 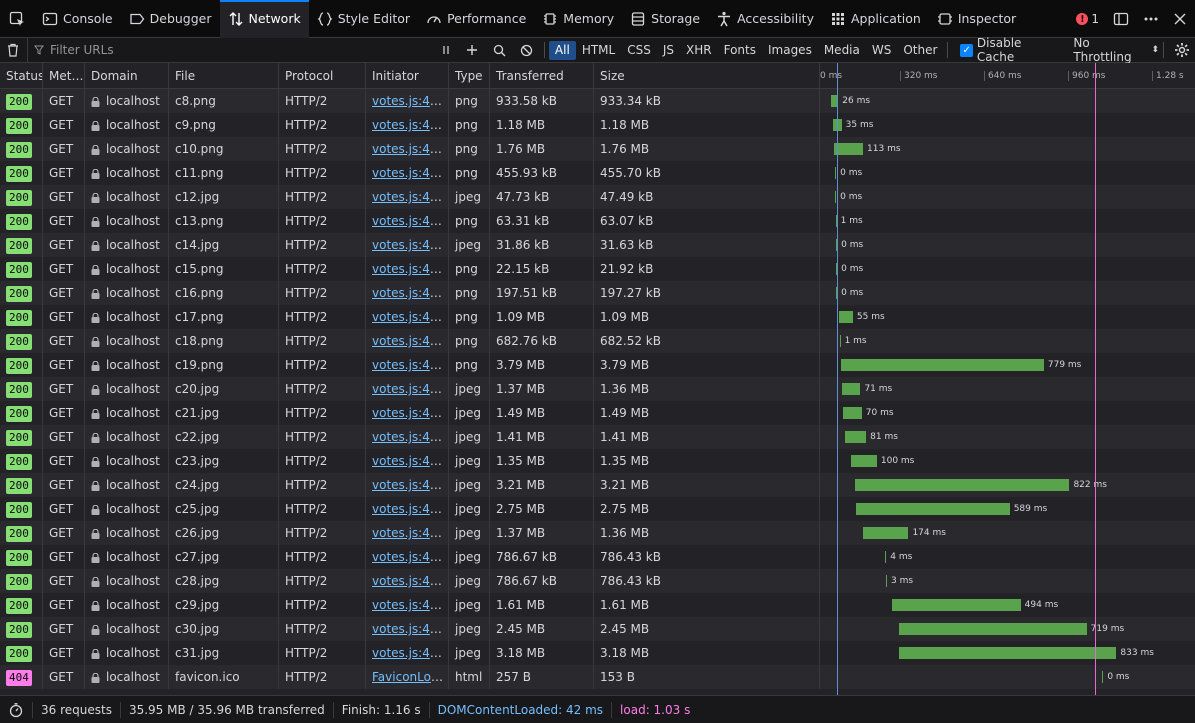 What do you see at coordinates (13, 50) in the screenshot?
I see `clear-requests-button` at bounding box center [13, 50].